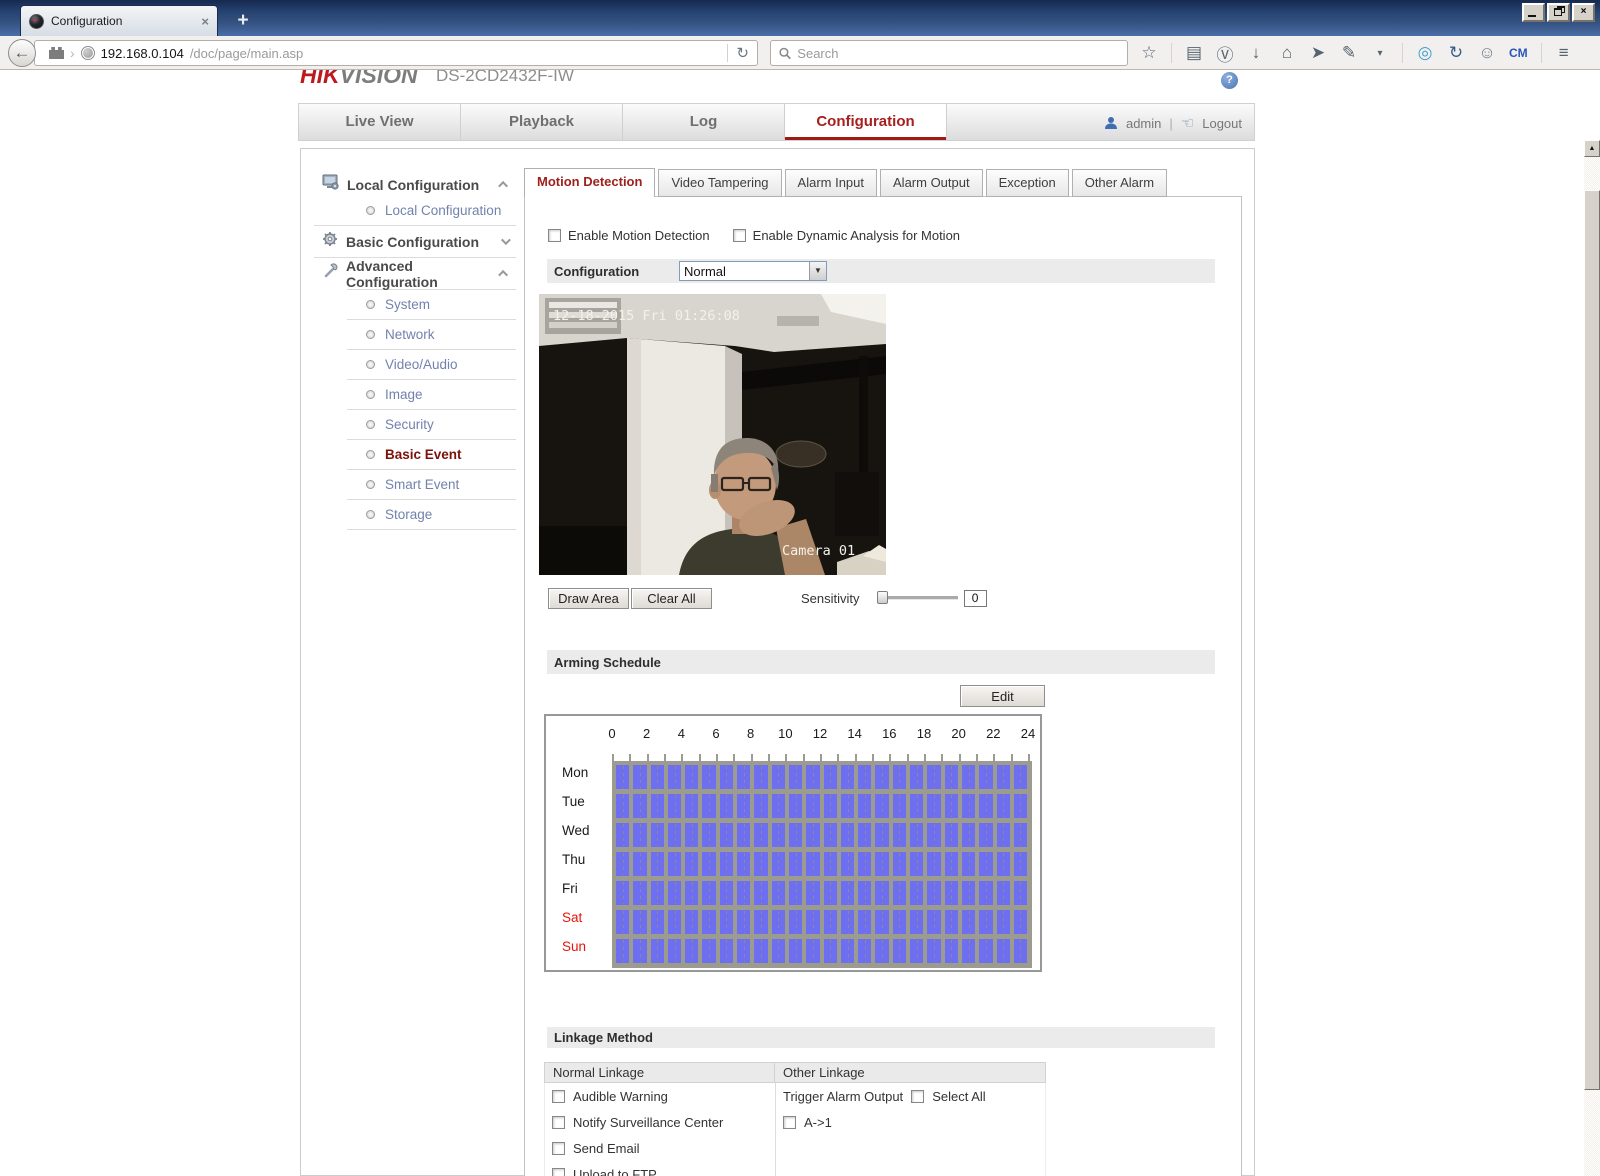 The height and width of the screenshot is (1176, 1600). What do you see at coordinates (590, 182) in the screenshot?
I see `tab-motion-detection: Motion Detection` at bounding box center [590, 182].